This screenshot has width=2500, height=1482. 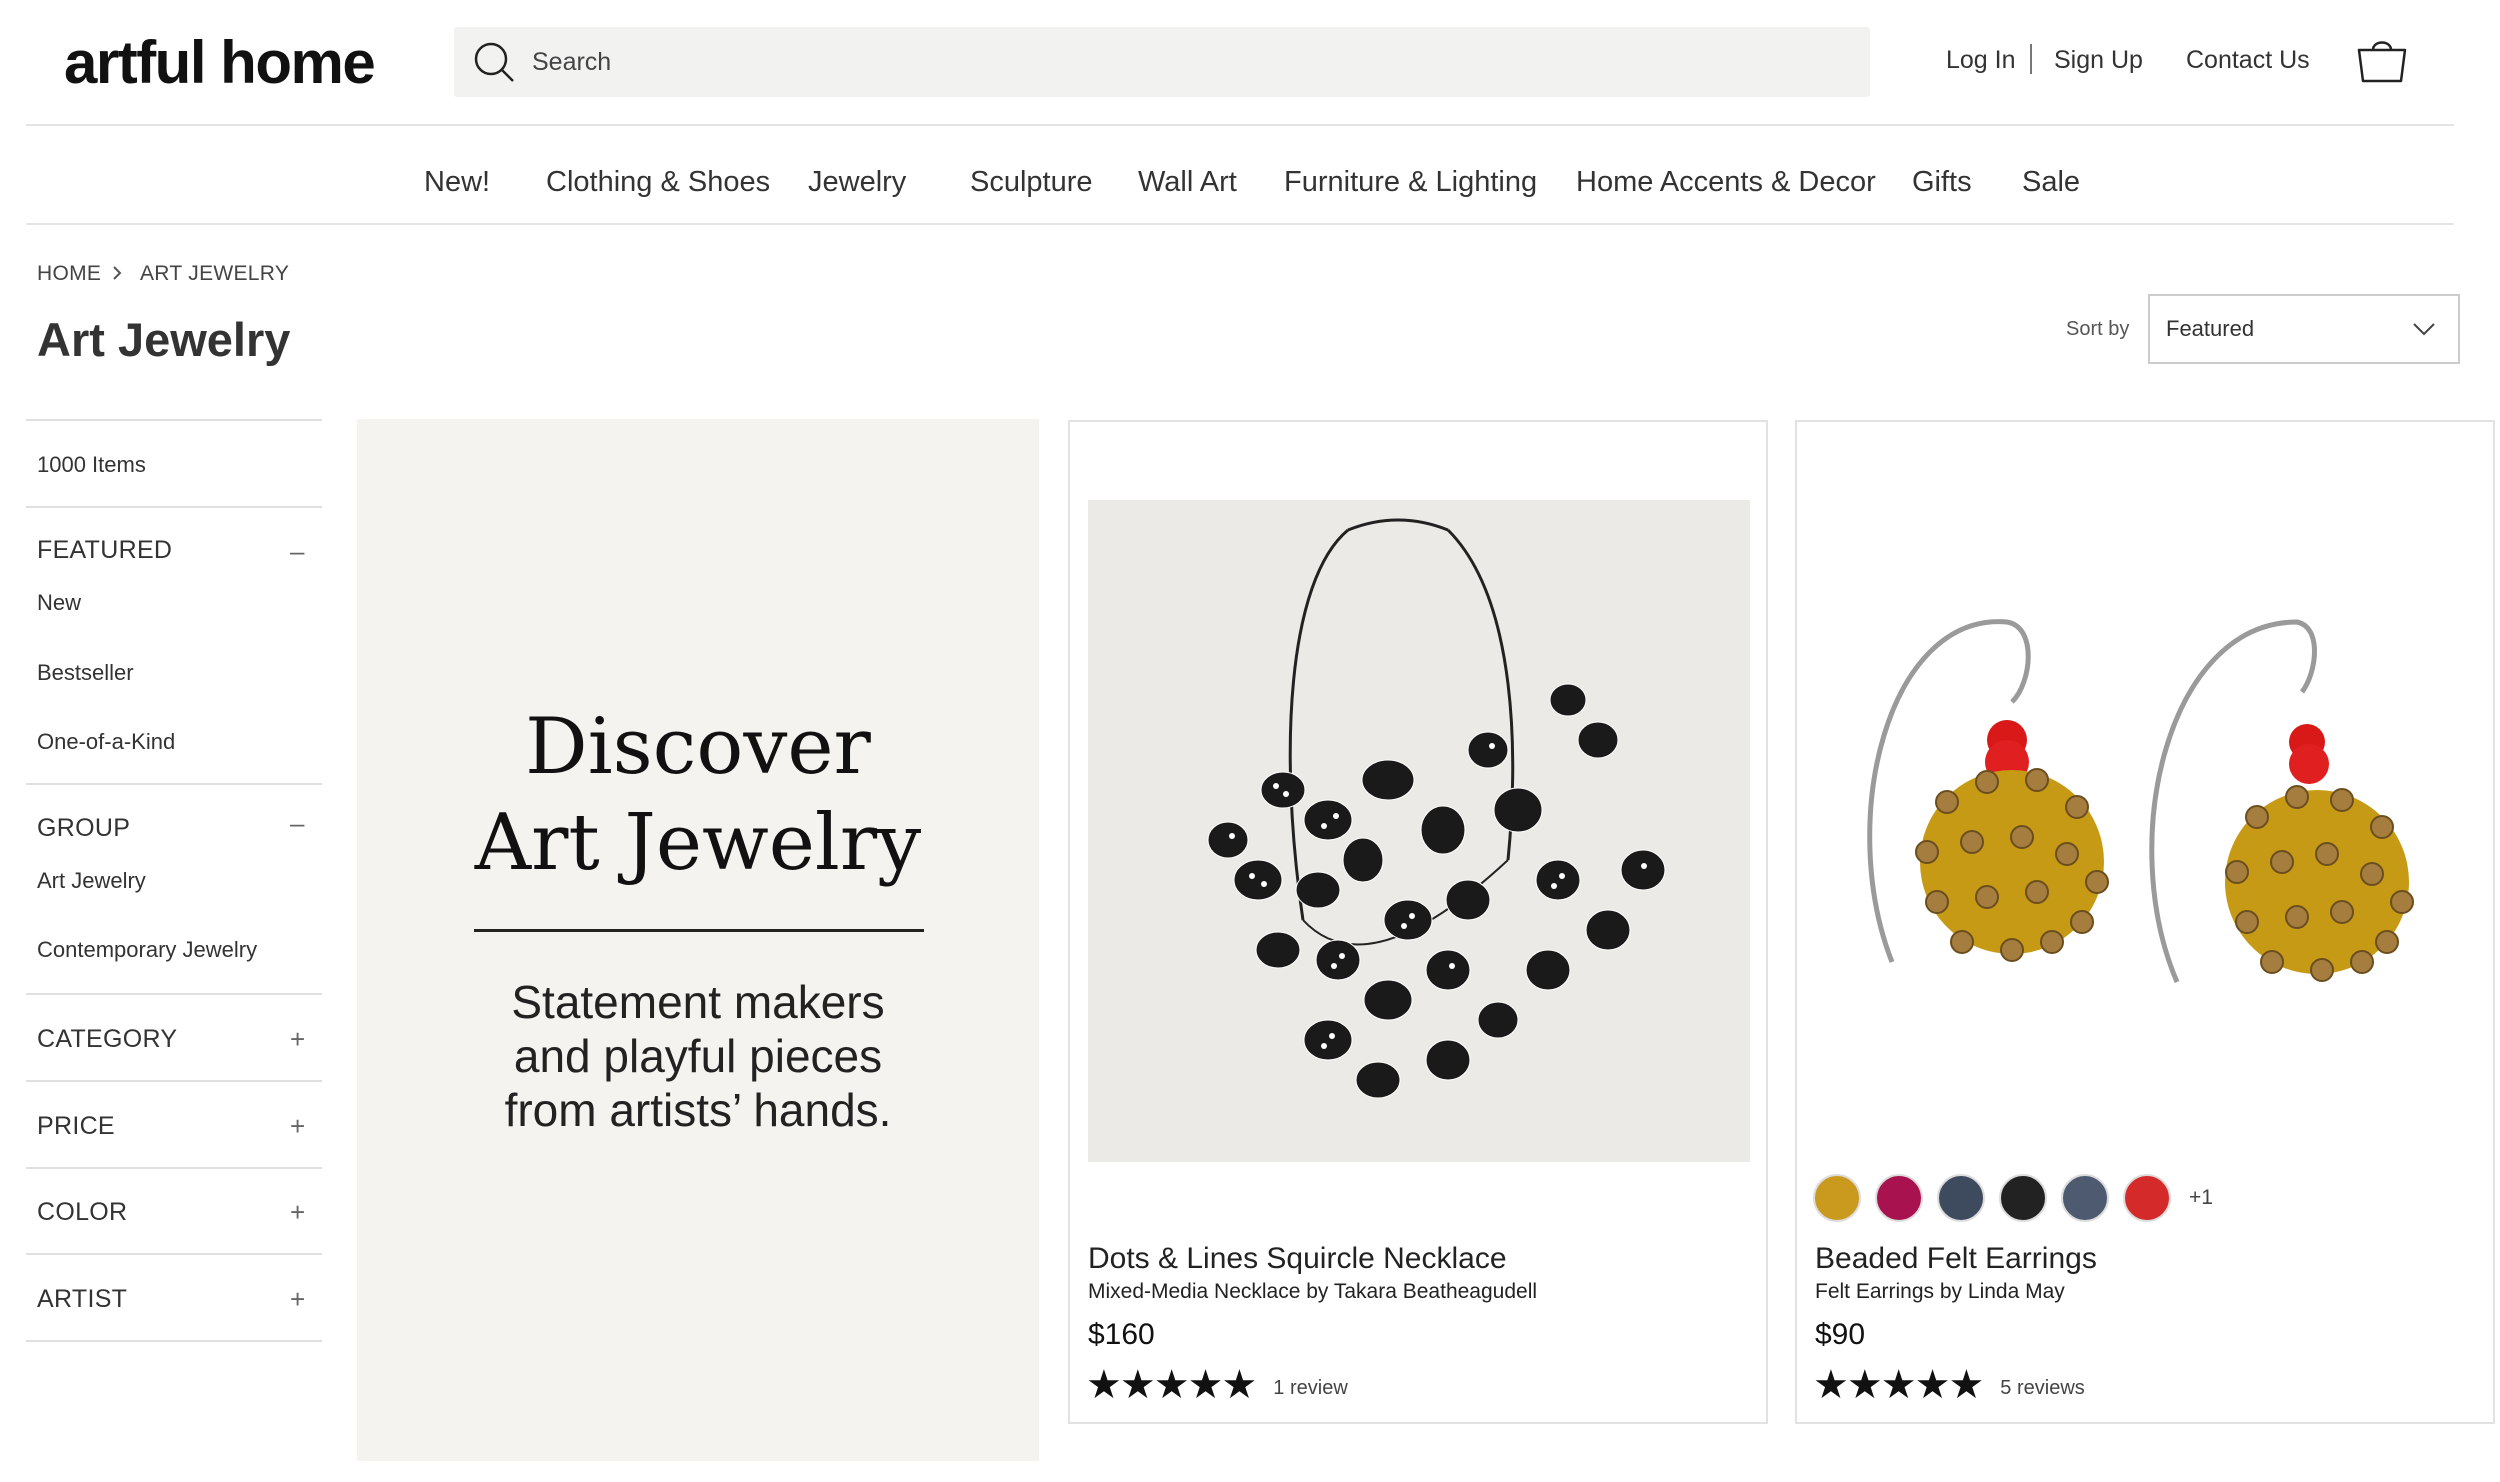 What do you see at coordinates (297, 1299) in the screenshot?
I see `filter-artist-expand-toggle: +` at bounding box center [297, 1299].